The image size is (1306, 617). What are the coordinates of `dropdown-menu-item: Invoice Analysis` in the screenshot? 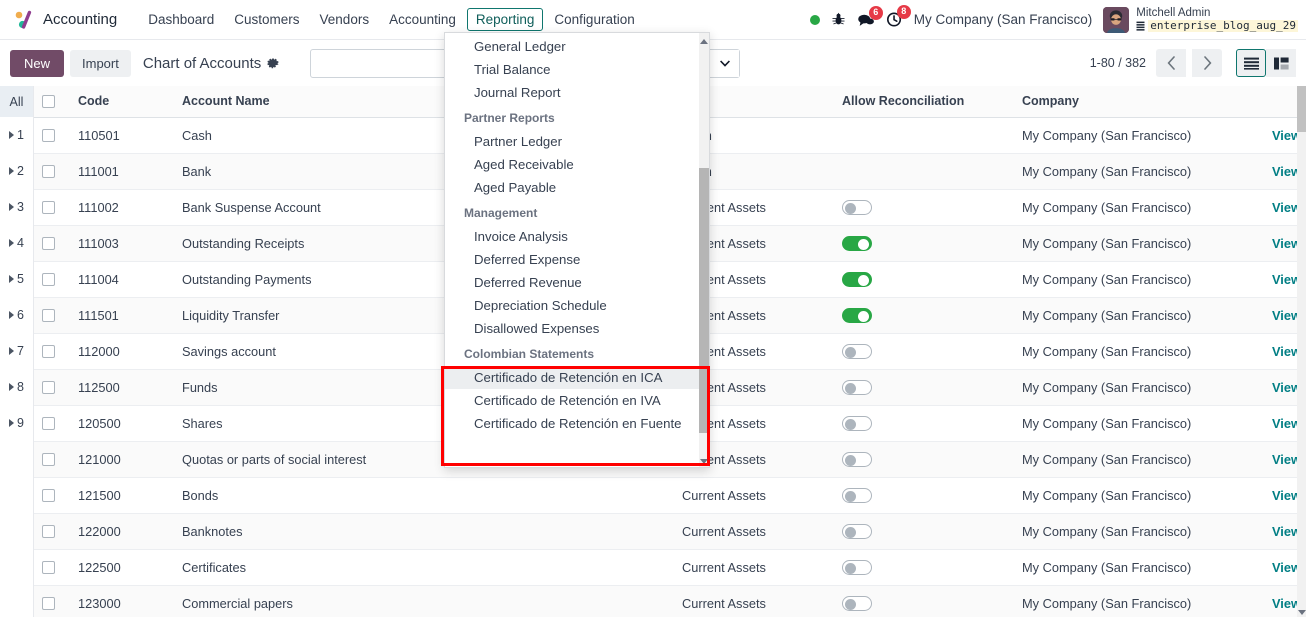 It's located at (573, 236).